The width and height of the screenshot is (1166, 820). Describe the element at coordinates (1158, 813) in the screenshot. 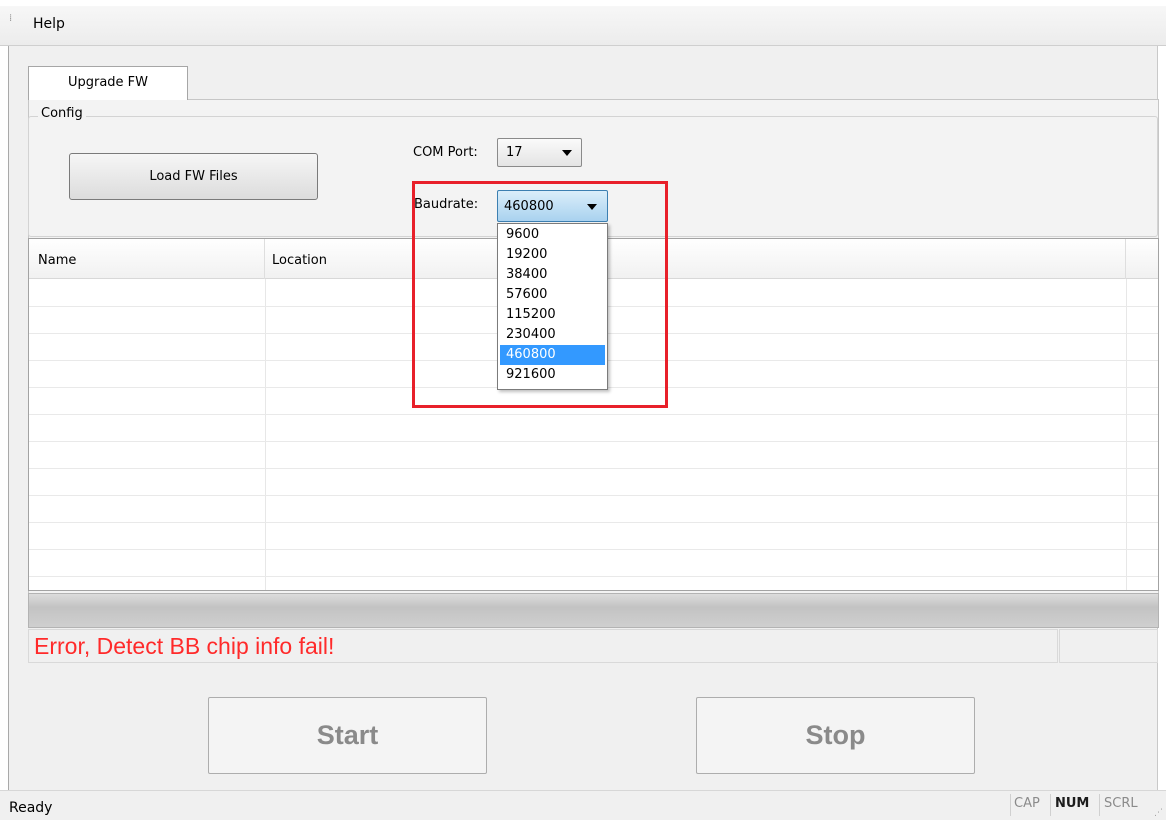

I see `resize-grip-icon: ⋰` at that location.